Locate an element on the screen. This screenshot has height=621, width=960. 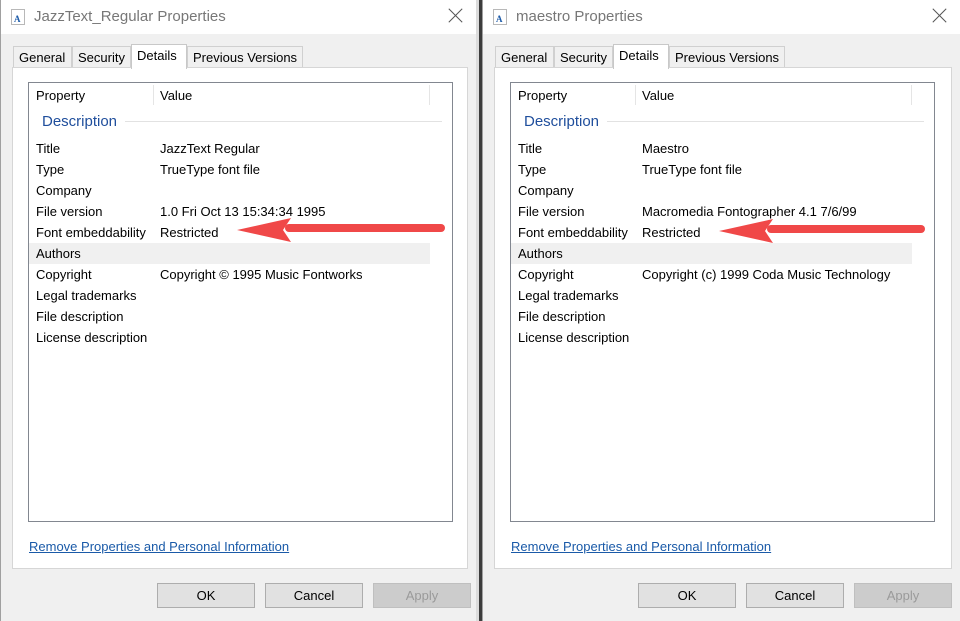
property-row: Title JazzText Regular is located at coordinates (229, 148).